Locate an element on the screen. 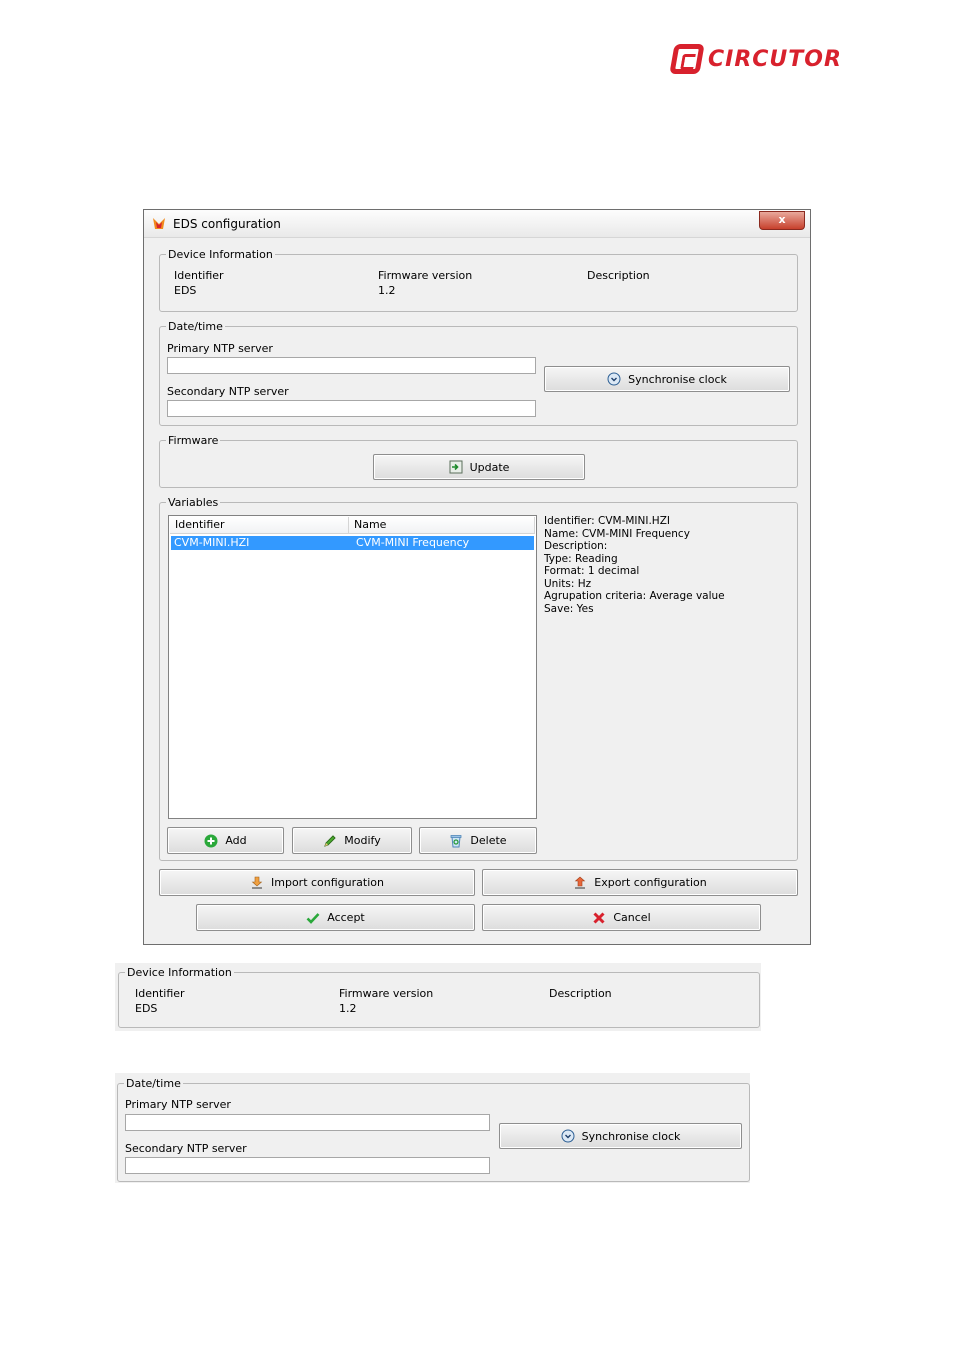 The image size is (954, 1350). update-label: Update is located at coordinates (489, 467).